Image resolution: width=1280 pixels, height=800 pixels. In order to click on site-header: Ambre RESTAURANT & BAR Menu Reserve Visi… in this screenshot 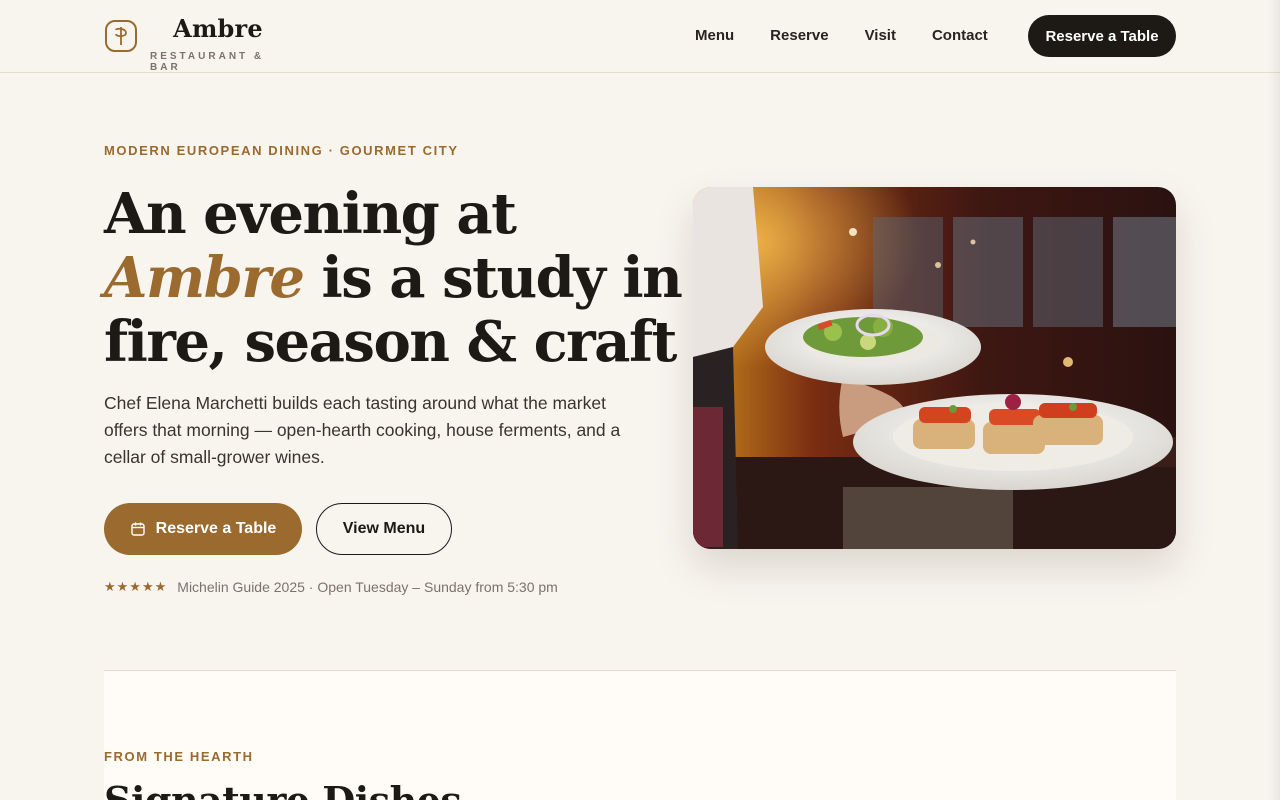, I will do `click(640, 36)`.